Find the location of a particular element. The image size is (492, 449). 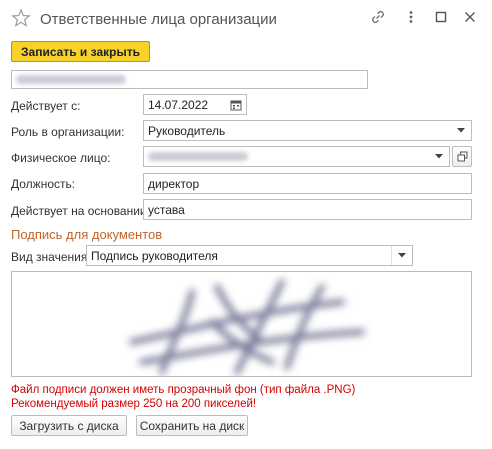

link-icon is located at coordinates (378, 17).